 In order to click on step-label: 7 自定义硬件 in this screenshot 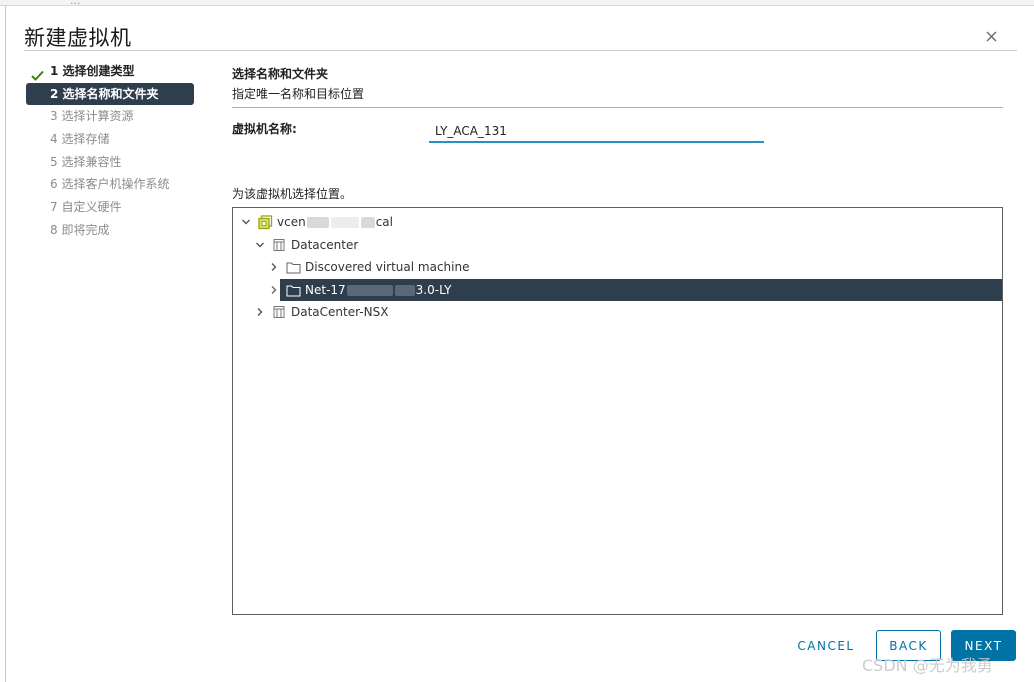, I will do `click(86, 207)`.